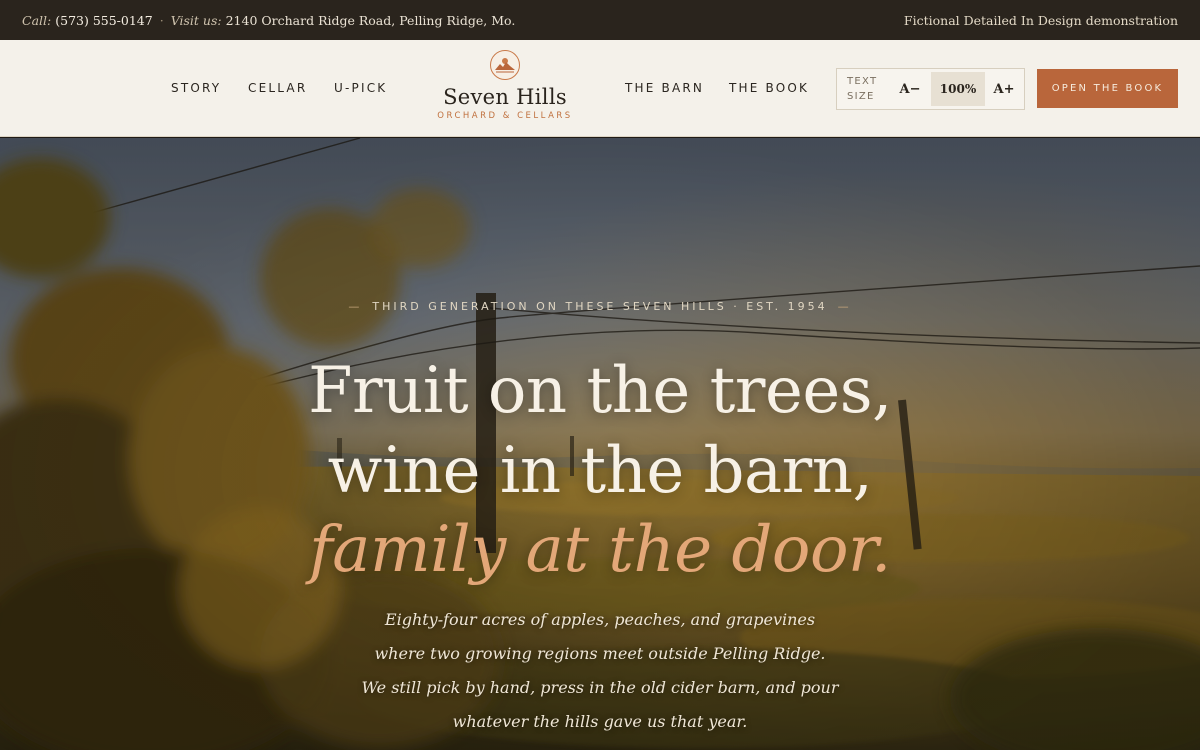 This screenshot has width=1200, height=750. I want to click on text-size-decrease-button: A−, so click(910, 89).